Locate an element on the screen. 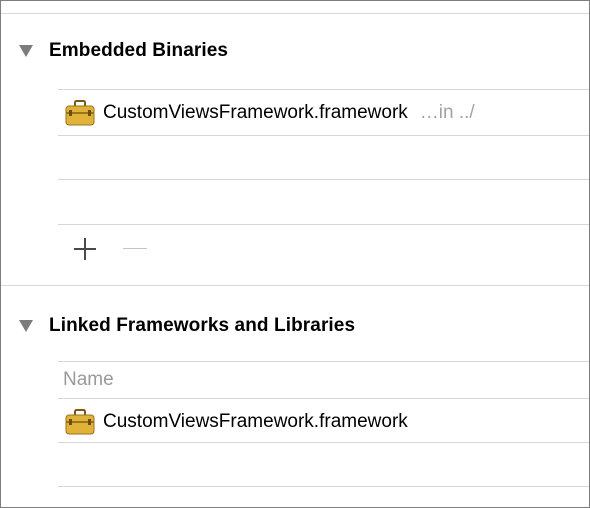 Image resolution: width=590 pixels, height=508 pixels. linked-framework-row: CustomViewsFramework.framework is located at coordinates (323, 421).